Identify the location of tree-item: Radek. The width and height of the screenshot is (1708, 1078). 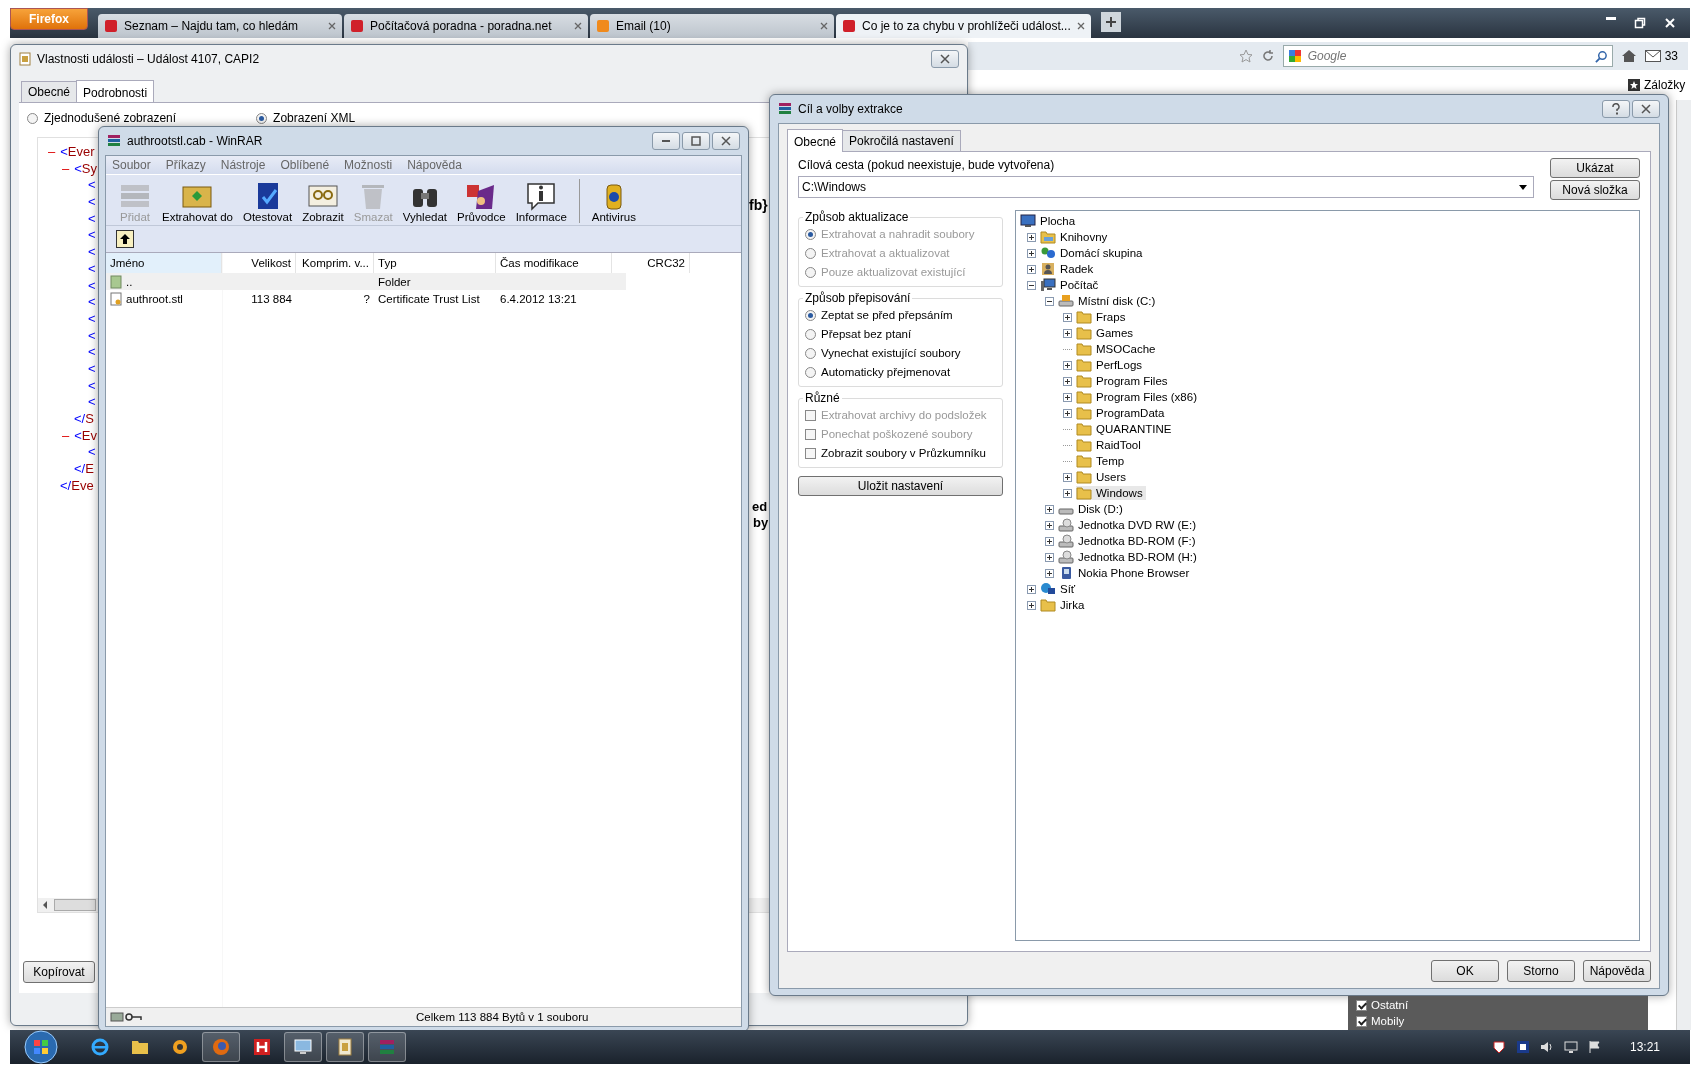
(1068, 269).